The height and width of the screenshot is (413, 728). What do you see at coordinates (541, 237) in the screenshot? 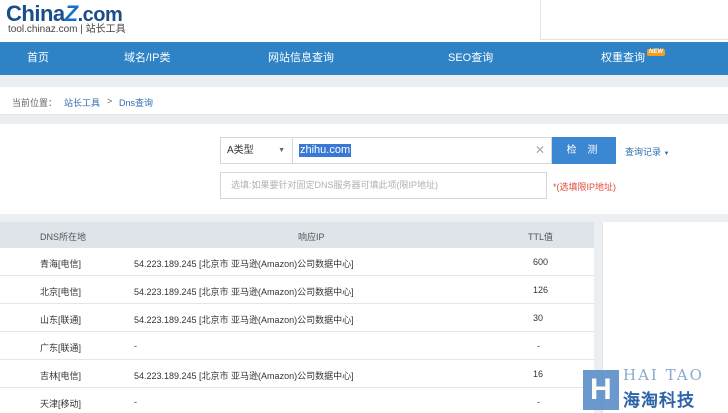
I see `column-header-ttl: TTL值` at bounding box center [541, 237].